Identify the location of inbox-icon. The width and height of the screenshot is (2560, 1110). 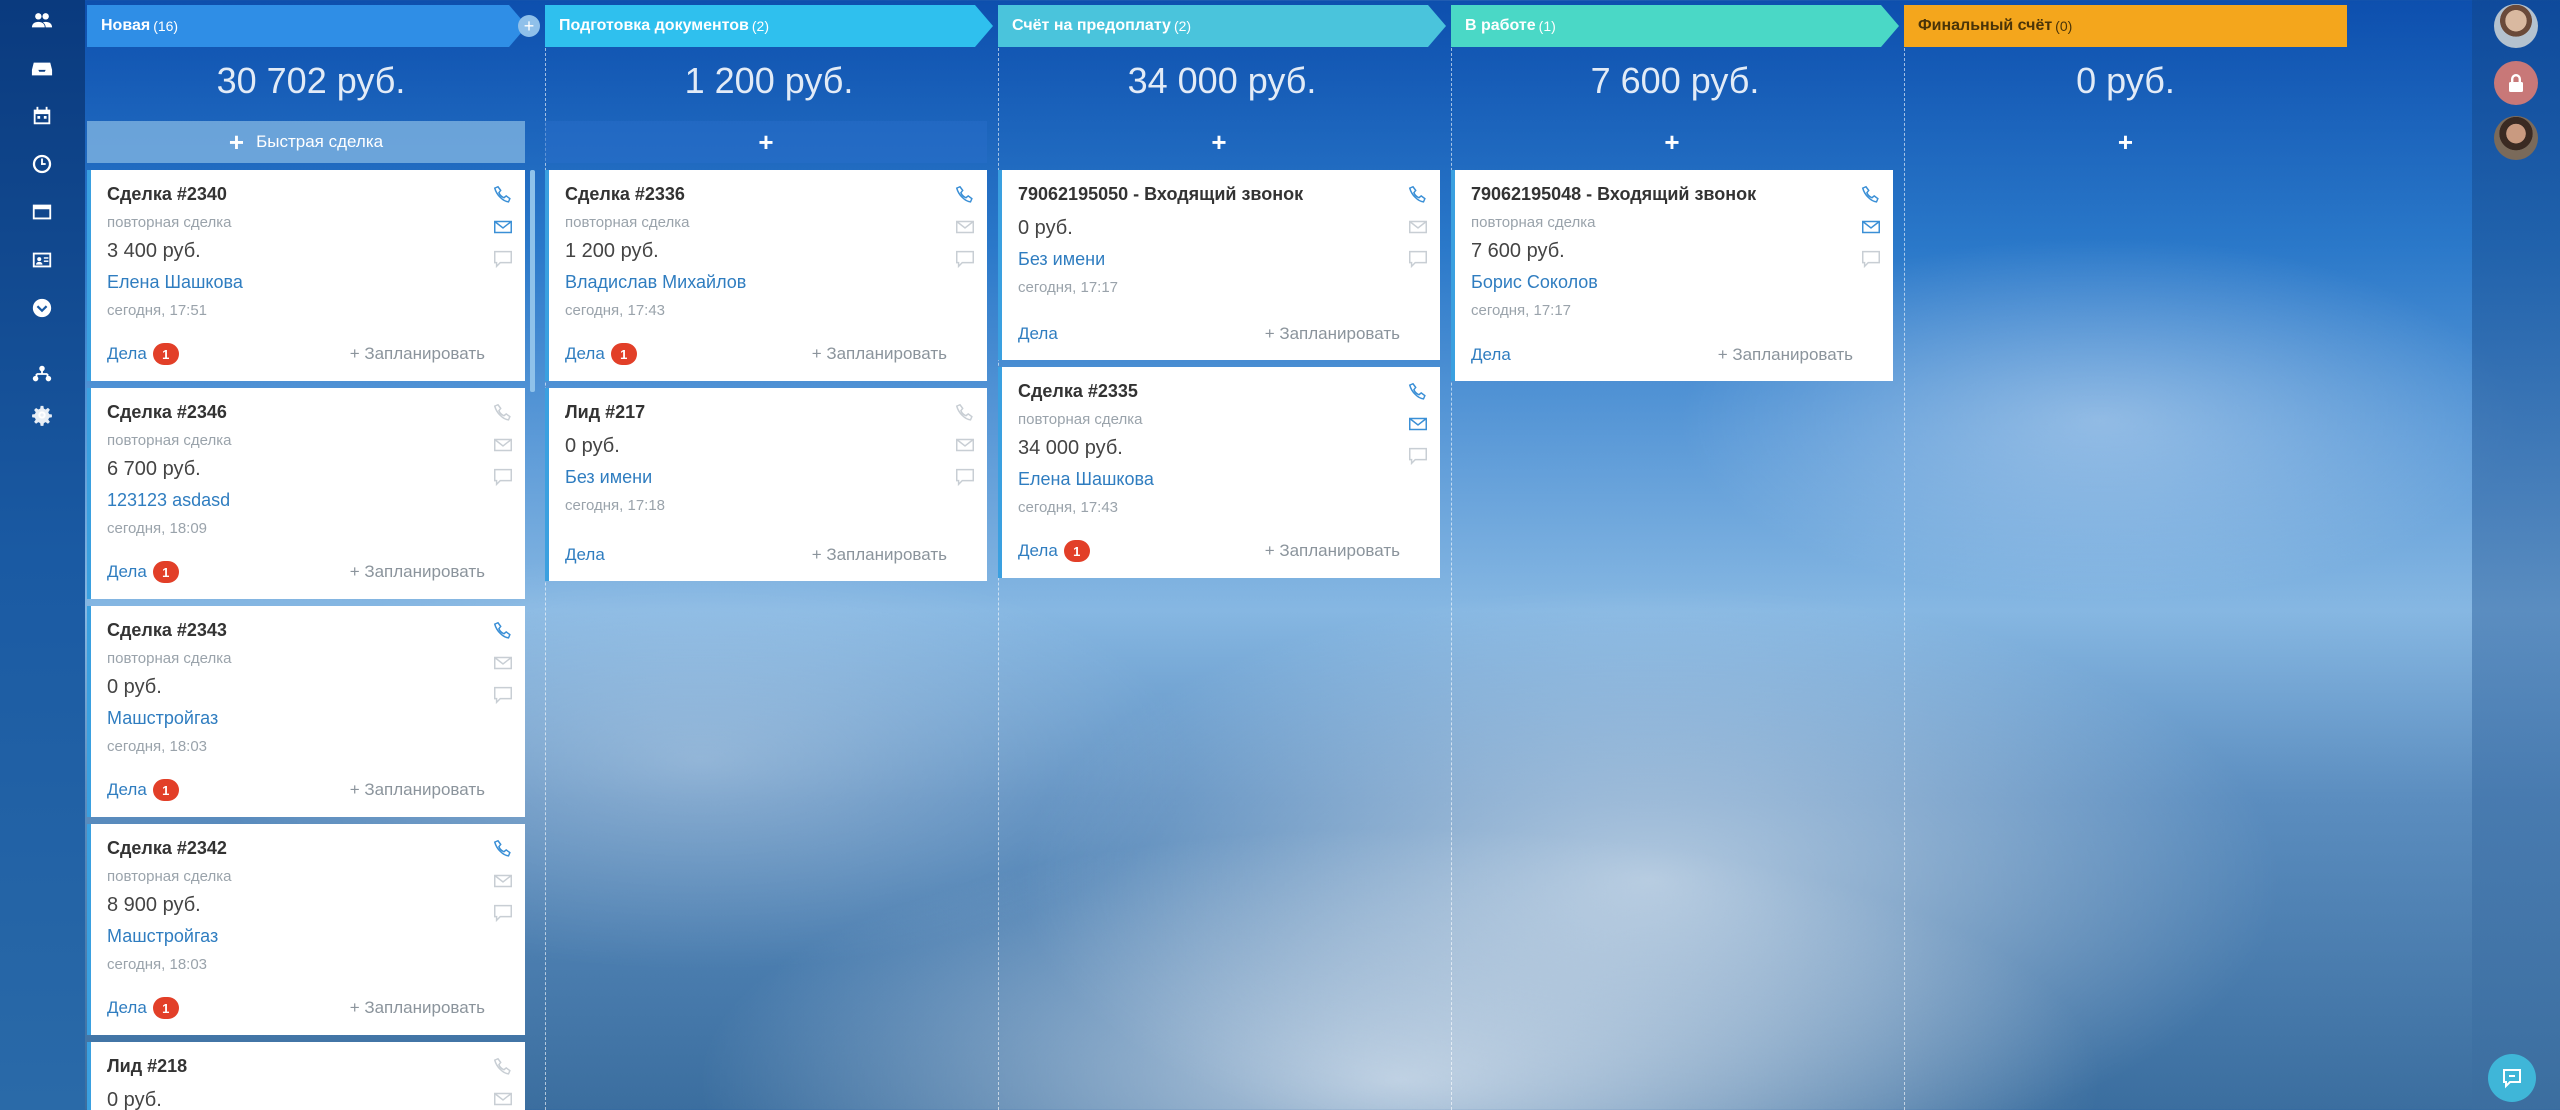
(42, 69).